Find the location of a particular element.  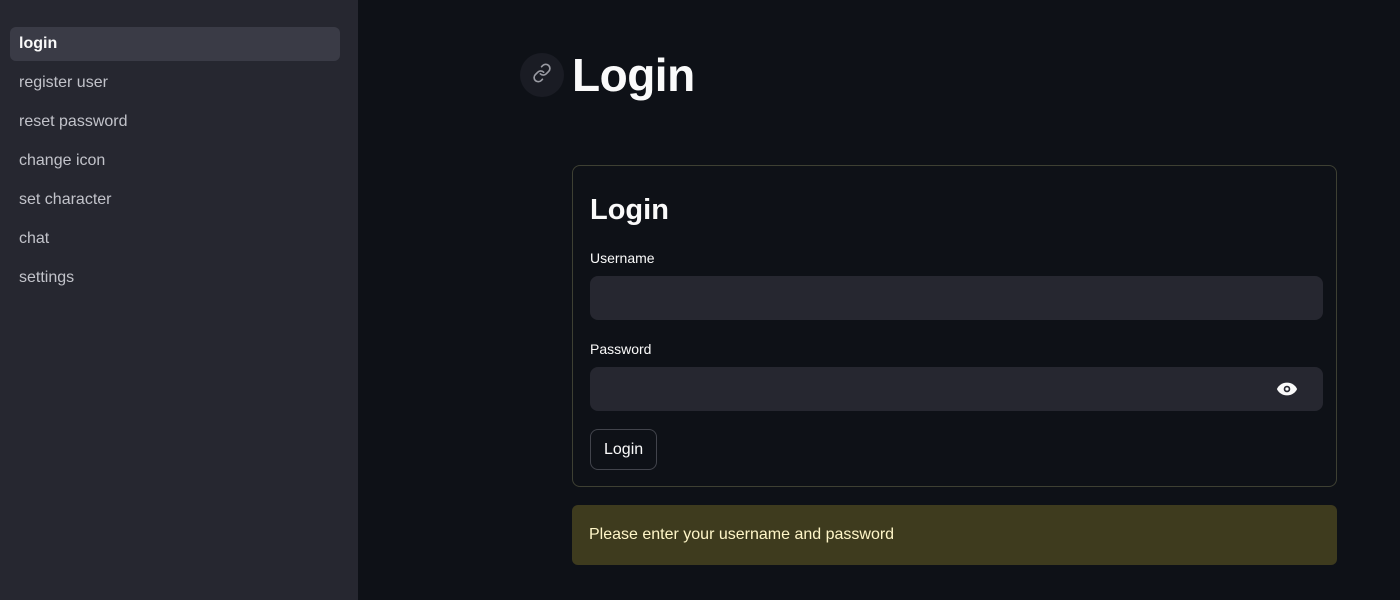

username-input is located at coordinates (956, 298).